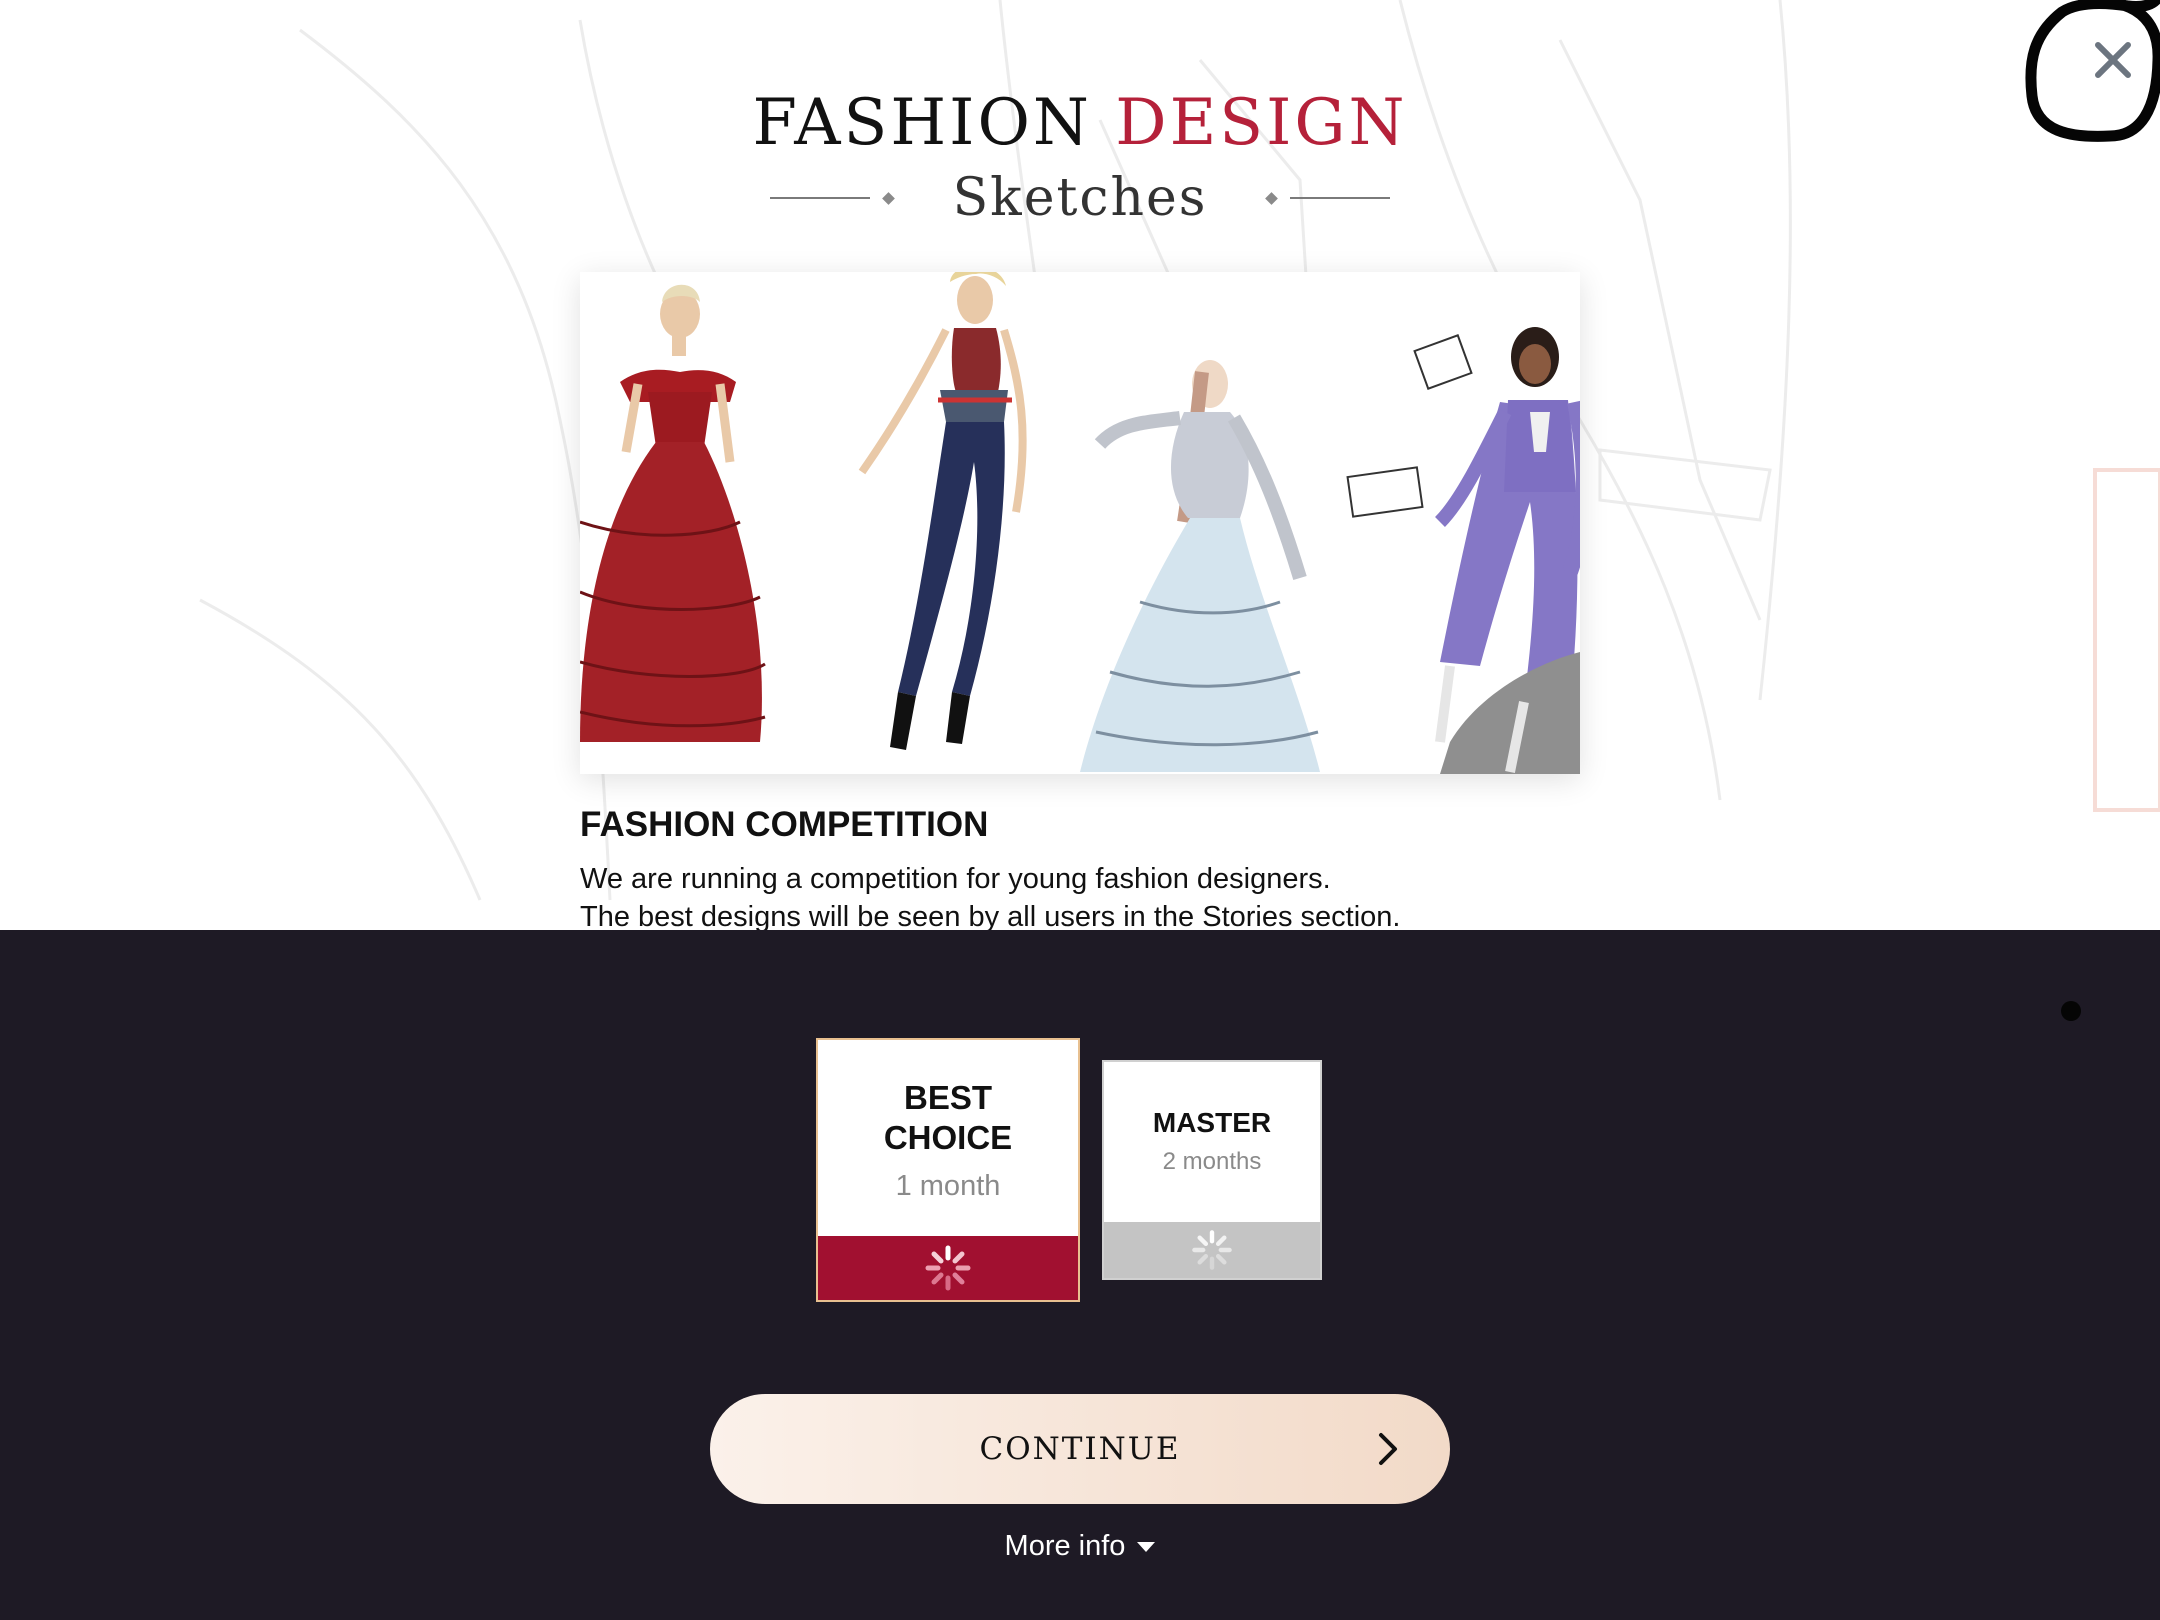 The height and width of the screenshot is (1620, 2160). Describe the element at coordinates (784, 824) in the screenshot. I see `competition-title: FASHION COMPETITION` at that location.